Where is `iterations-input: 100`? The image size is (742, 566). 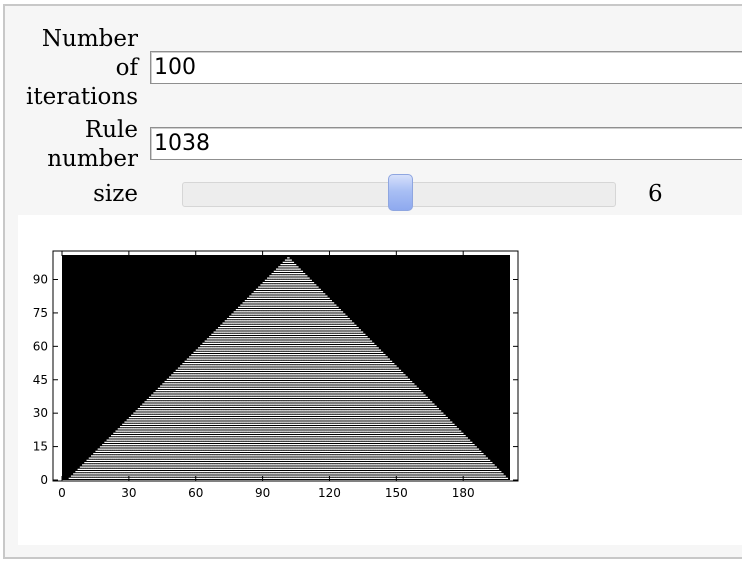
iterations-input: 100 is located at coordinates (446, 67).